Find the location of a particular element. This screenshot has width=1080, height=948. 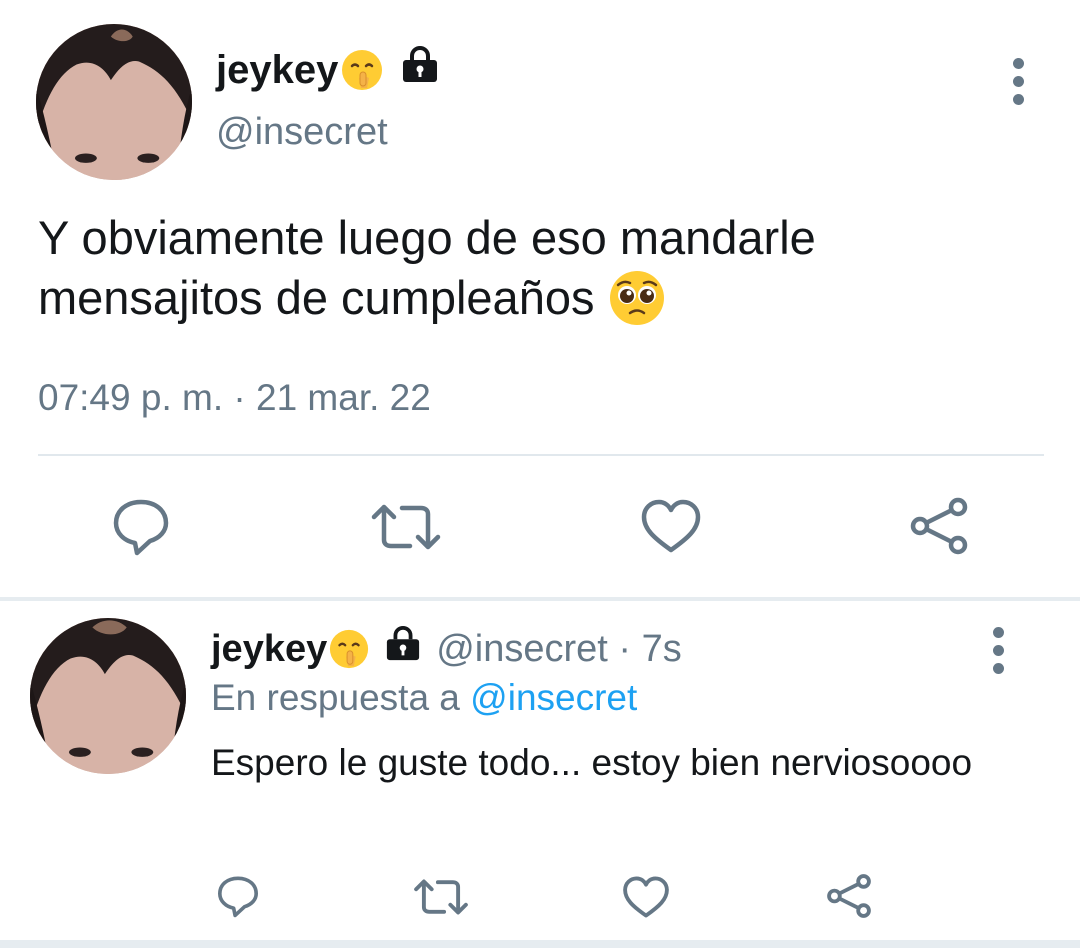

reply-mention-link: @insecret is located at coordinates (553, 697).